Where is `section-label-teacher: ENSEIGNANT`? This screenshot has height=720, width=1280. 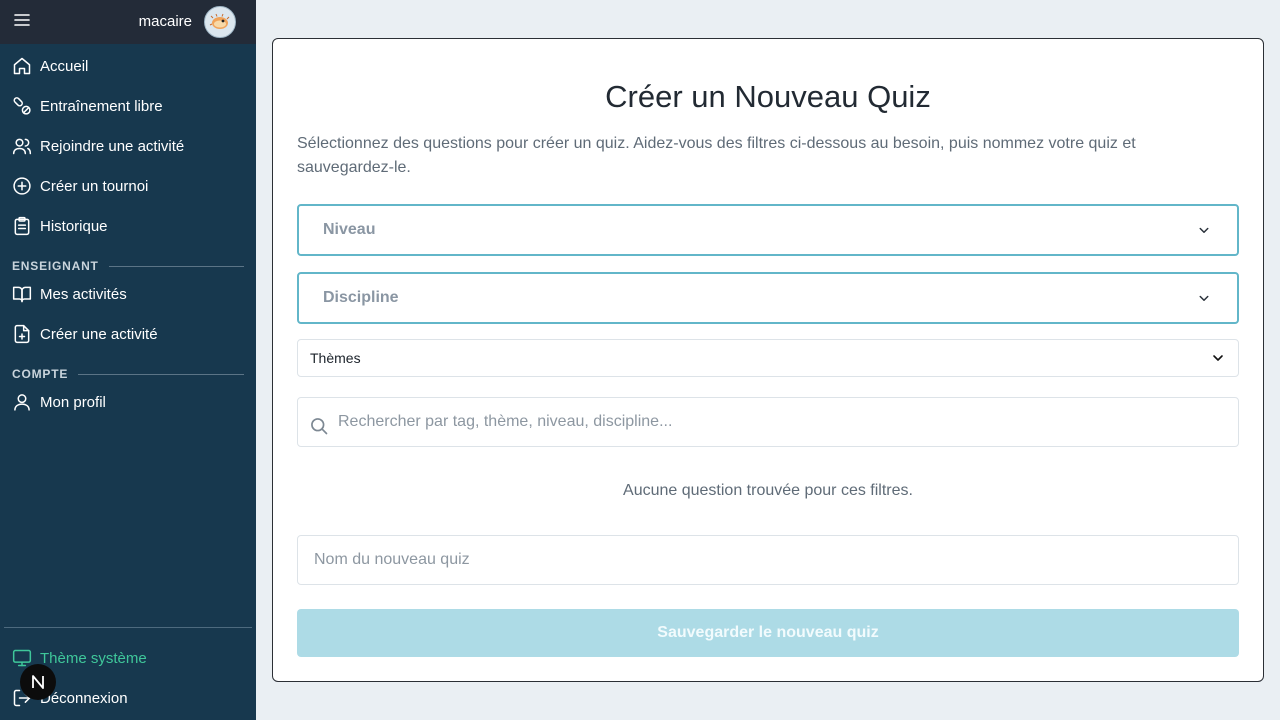
section-label-teacher: ENSEIGNANT is located at coordinates (128, 266).